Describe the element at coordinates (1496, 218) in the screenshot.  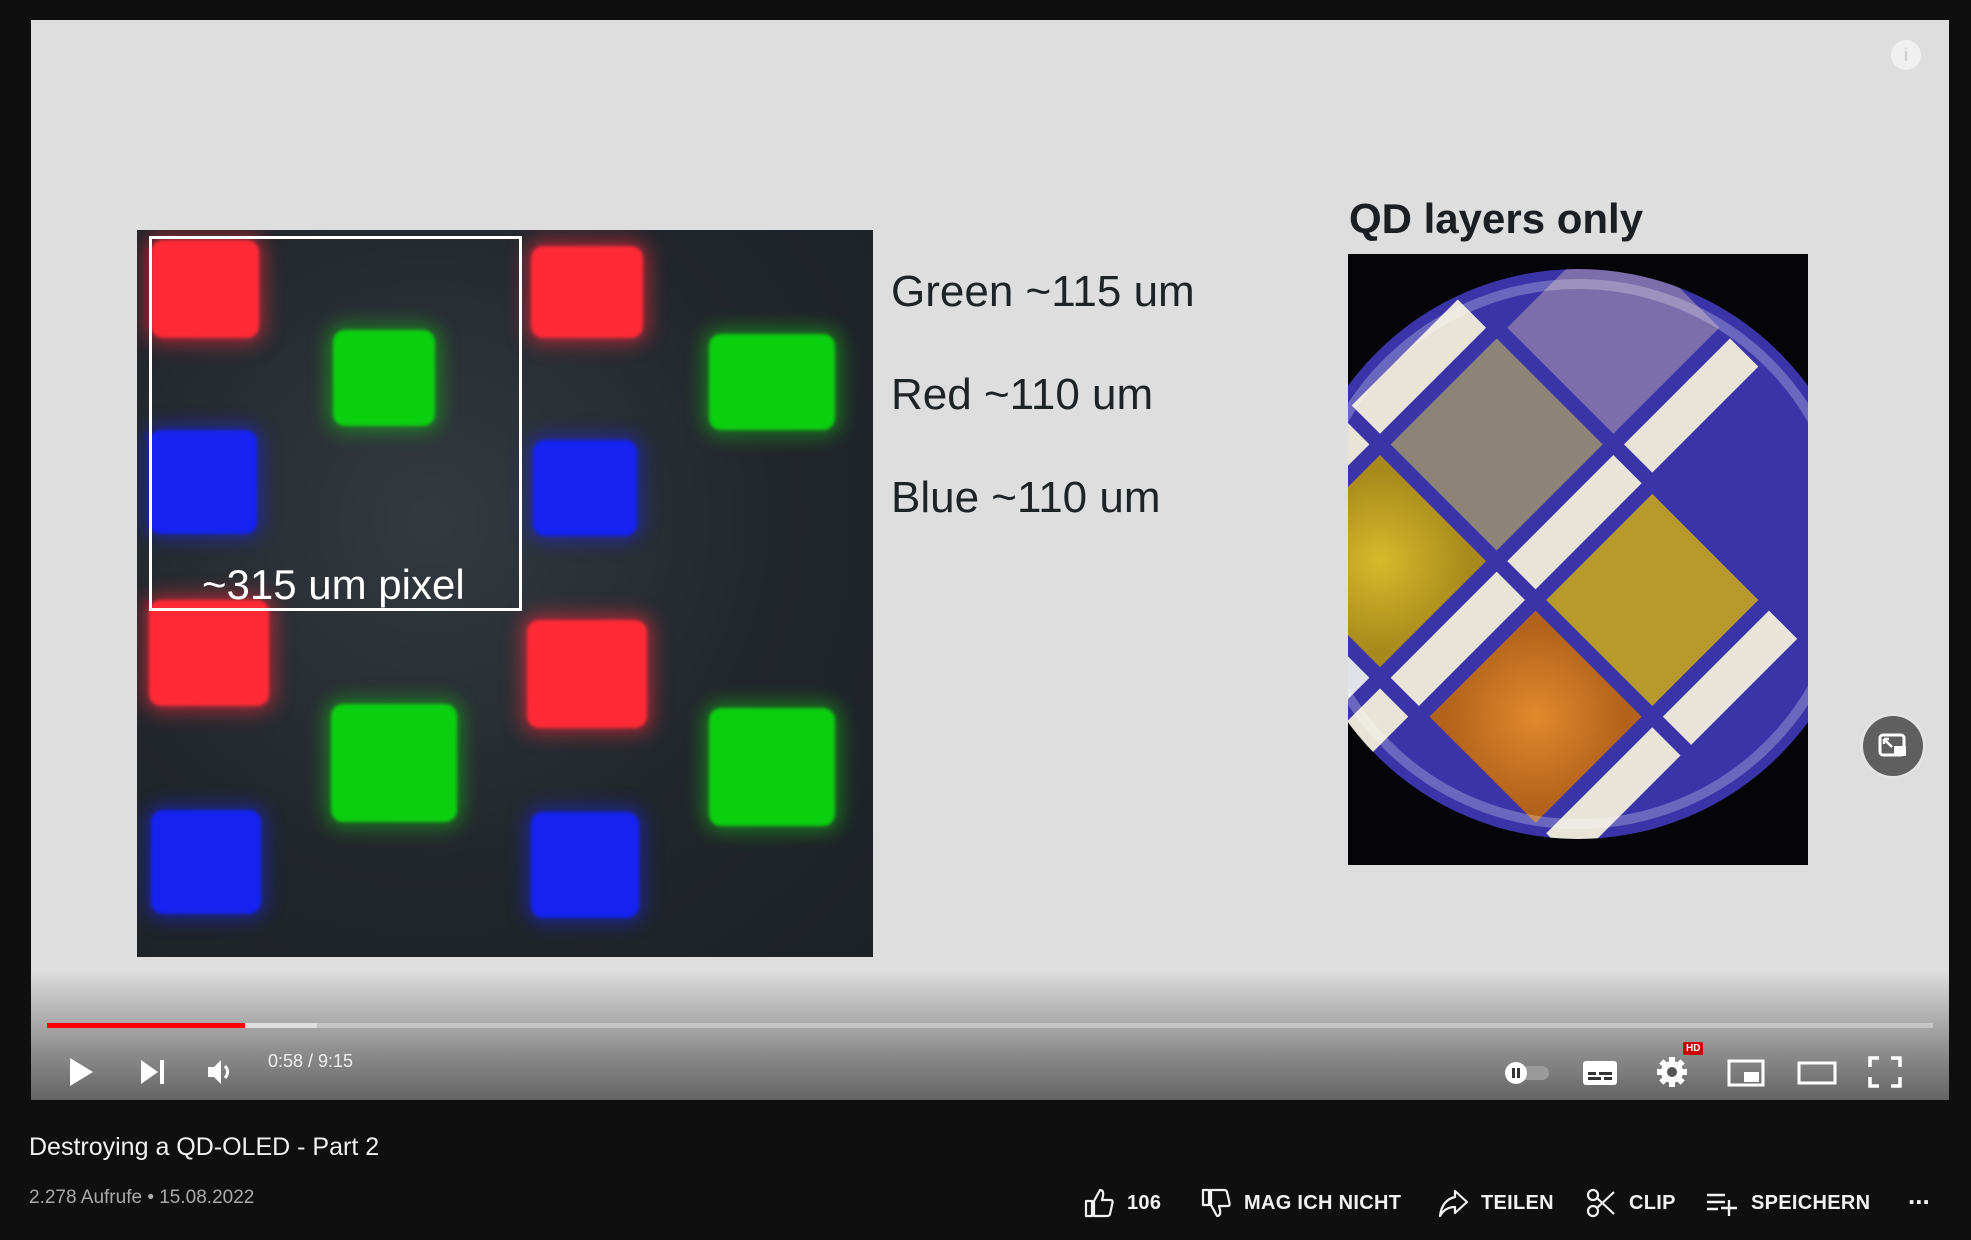
I see `qd-title: QD layers only` at that location.